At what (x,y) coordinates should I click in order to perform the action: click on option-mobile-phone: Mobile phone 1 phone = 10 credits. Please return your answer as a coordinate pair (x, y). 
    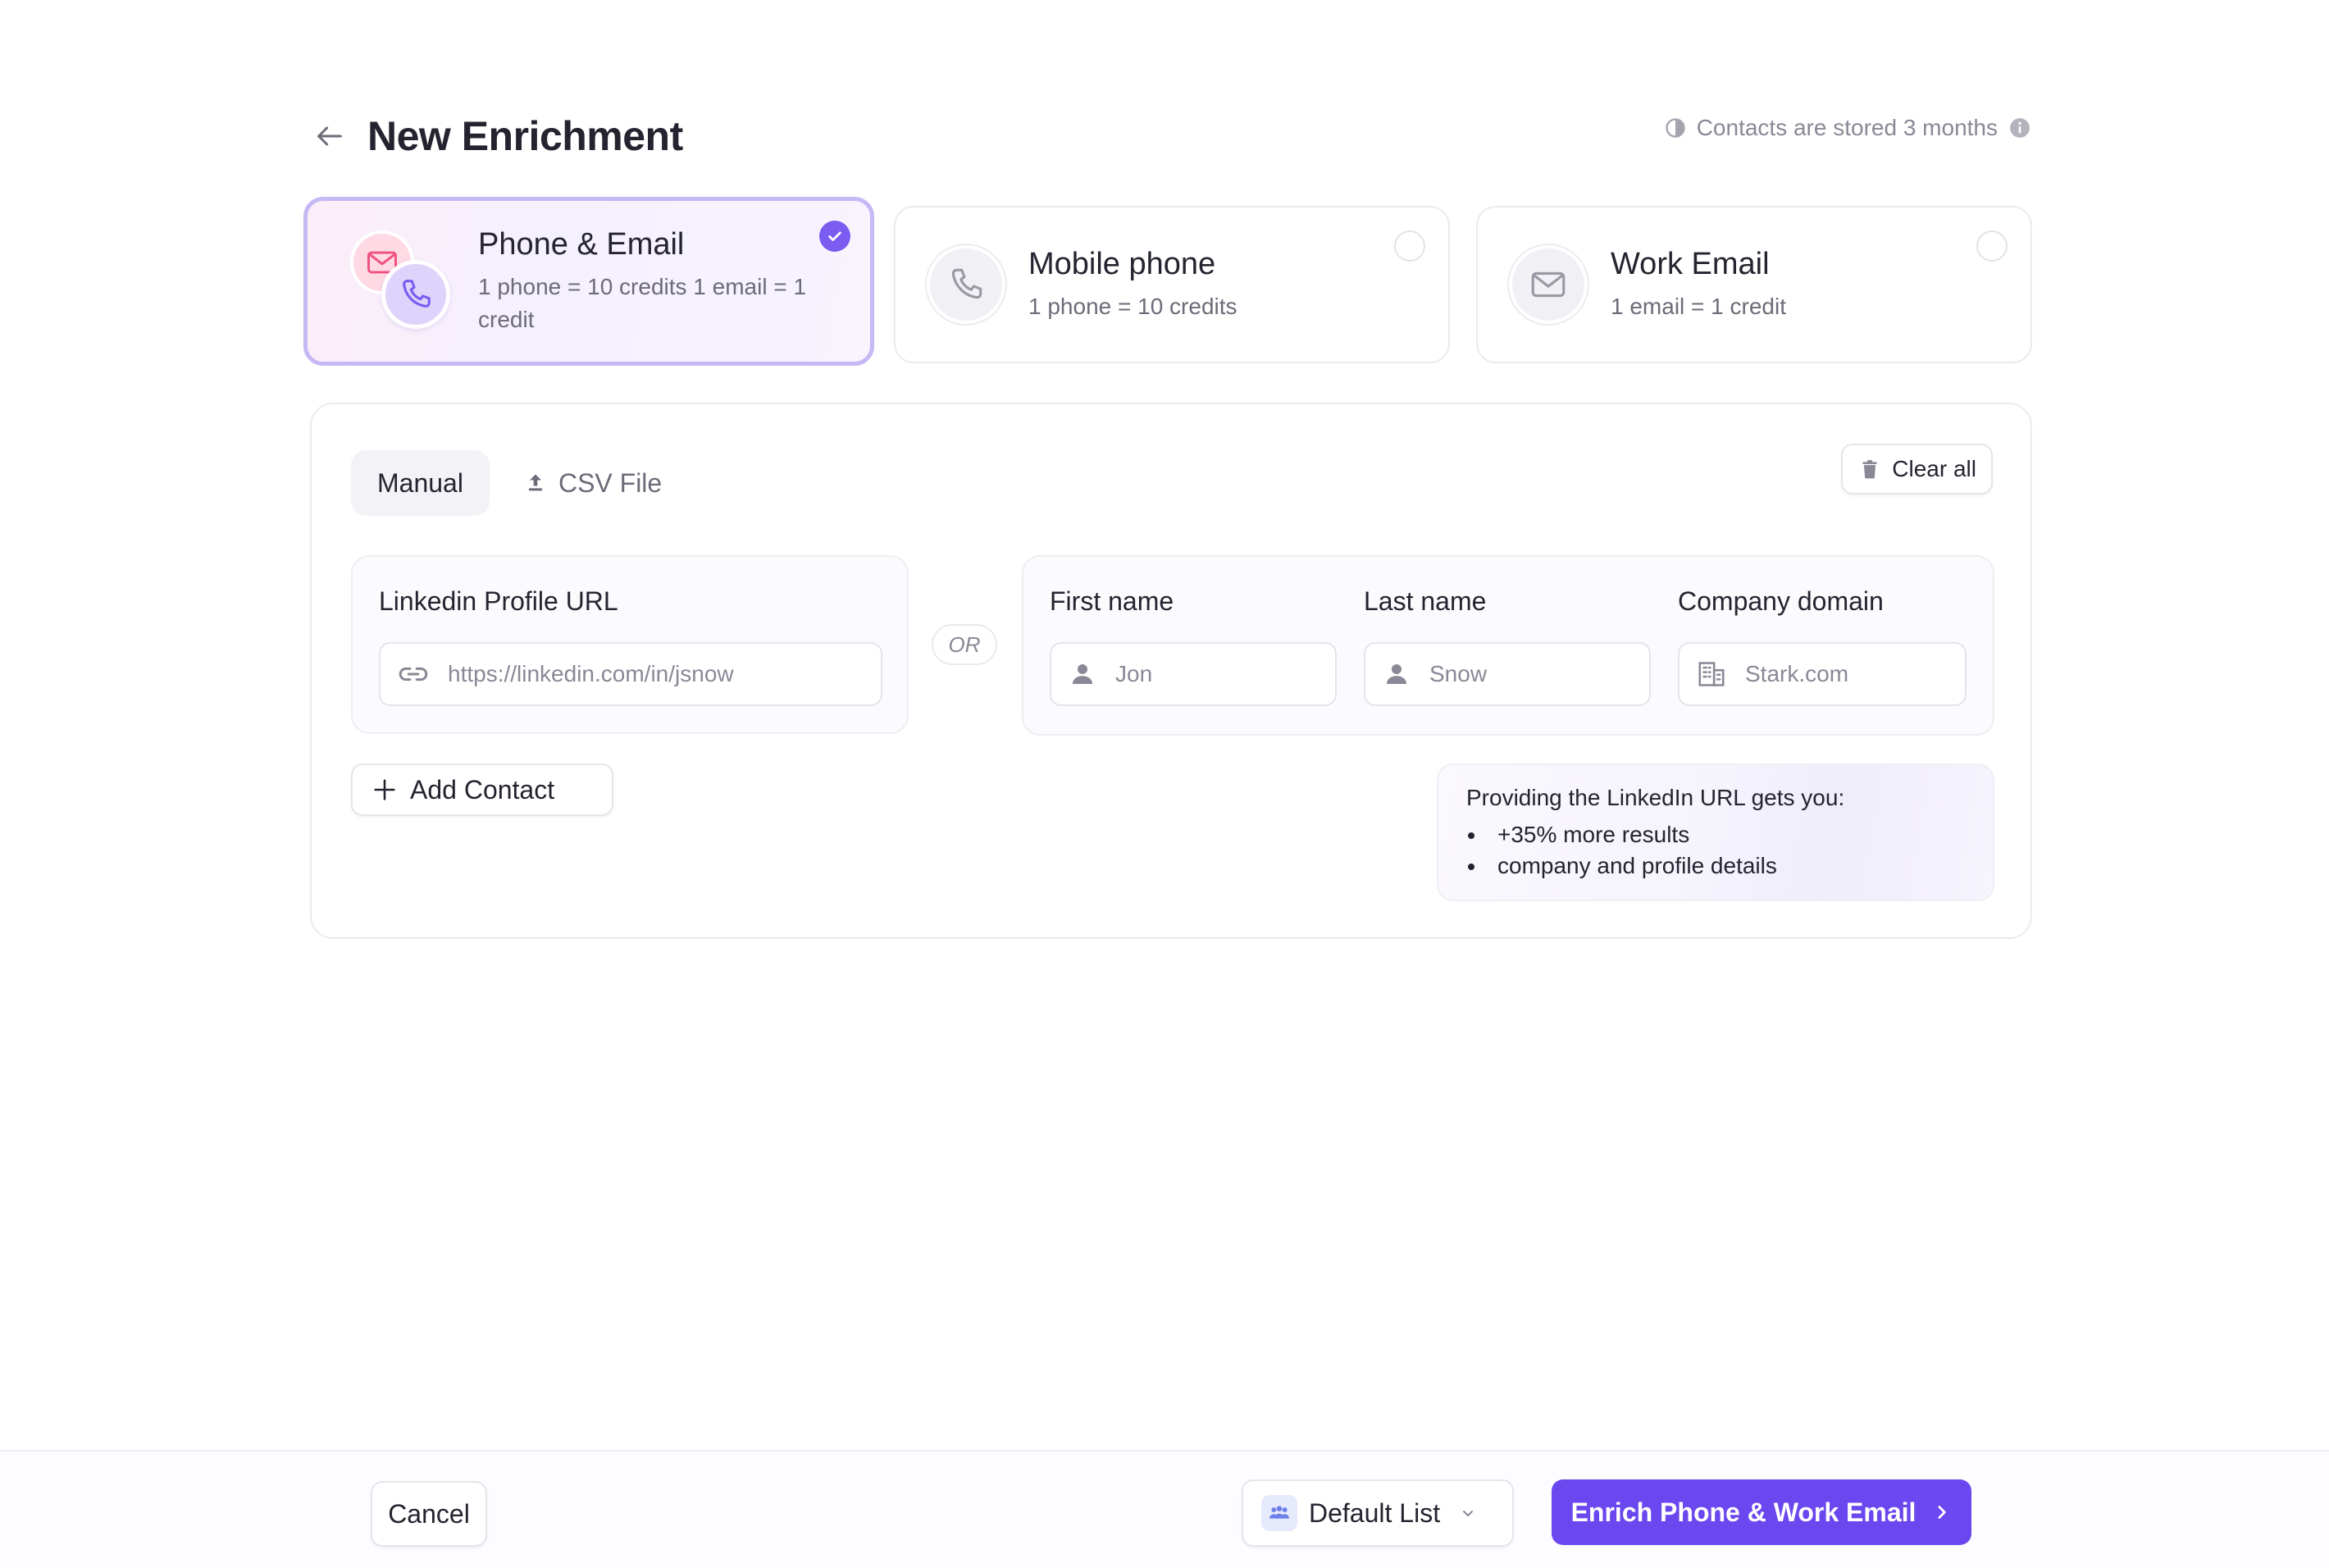
    Looking at the image, I should click on (1172, 285).